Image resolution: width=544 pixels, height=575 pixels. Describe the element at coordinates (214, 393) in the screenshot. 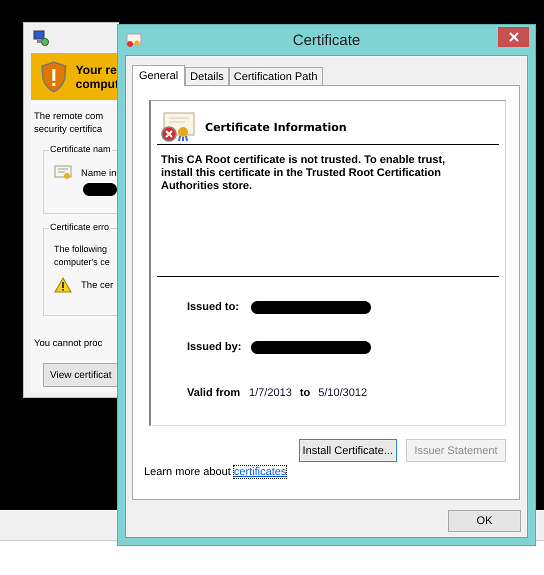

I see `field-label: Valid from` at that location.